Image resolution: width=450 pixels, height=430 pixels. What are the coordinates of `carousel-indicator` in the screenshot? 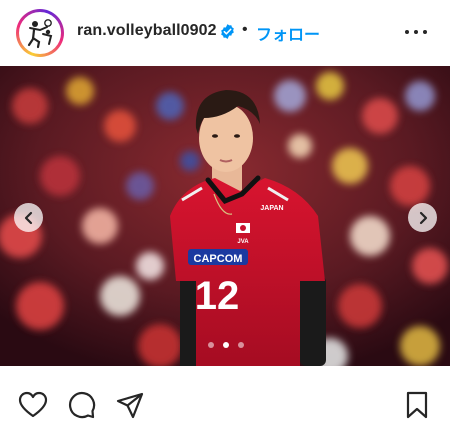 It's located at (226, 345).